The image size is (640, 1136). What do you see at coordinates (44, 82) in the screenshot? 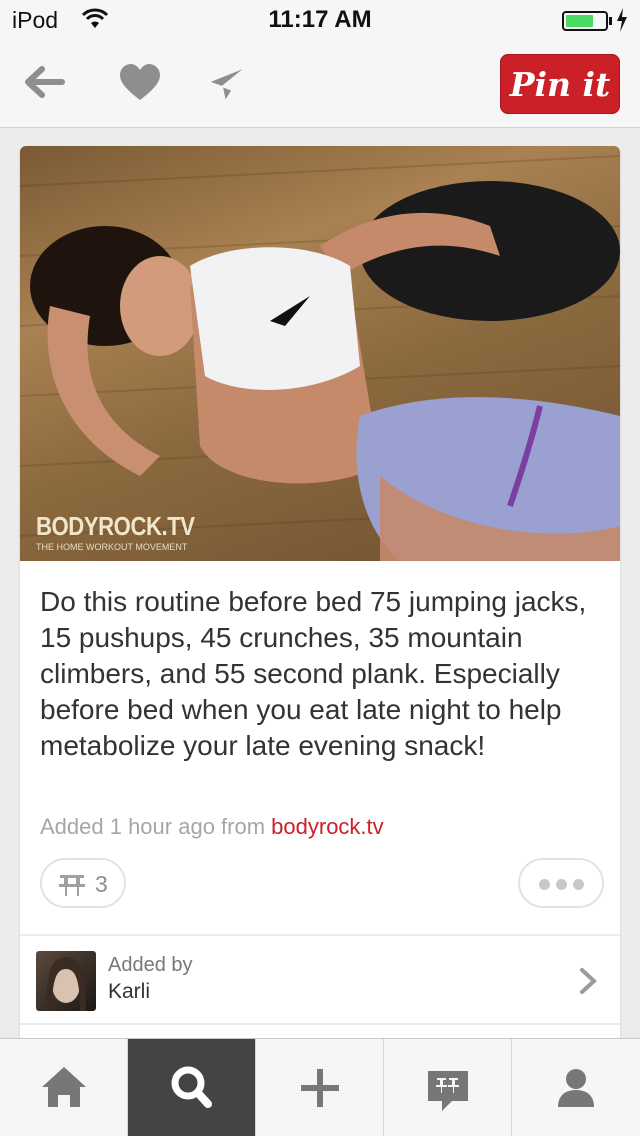
I see `back-arrow-icon` at bounding box center [44, 82].